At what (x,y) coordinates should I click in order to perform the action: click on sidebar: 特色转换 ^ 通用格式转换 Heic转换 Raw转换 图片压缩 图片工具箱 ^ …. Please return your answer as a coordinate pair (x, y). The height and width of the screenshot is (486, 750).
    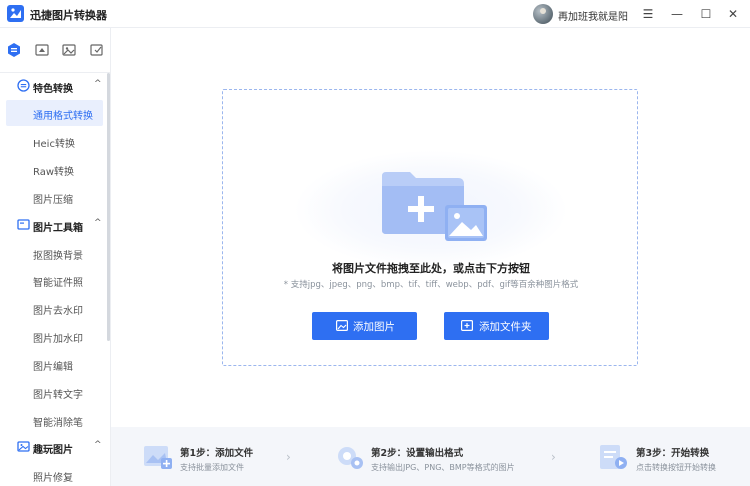
    Looking at the image, I should click on (55, 257).